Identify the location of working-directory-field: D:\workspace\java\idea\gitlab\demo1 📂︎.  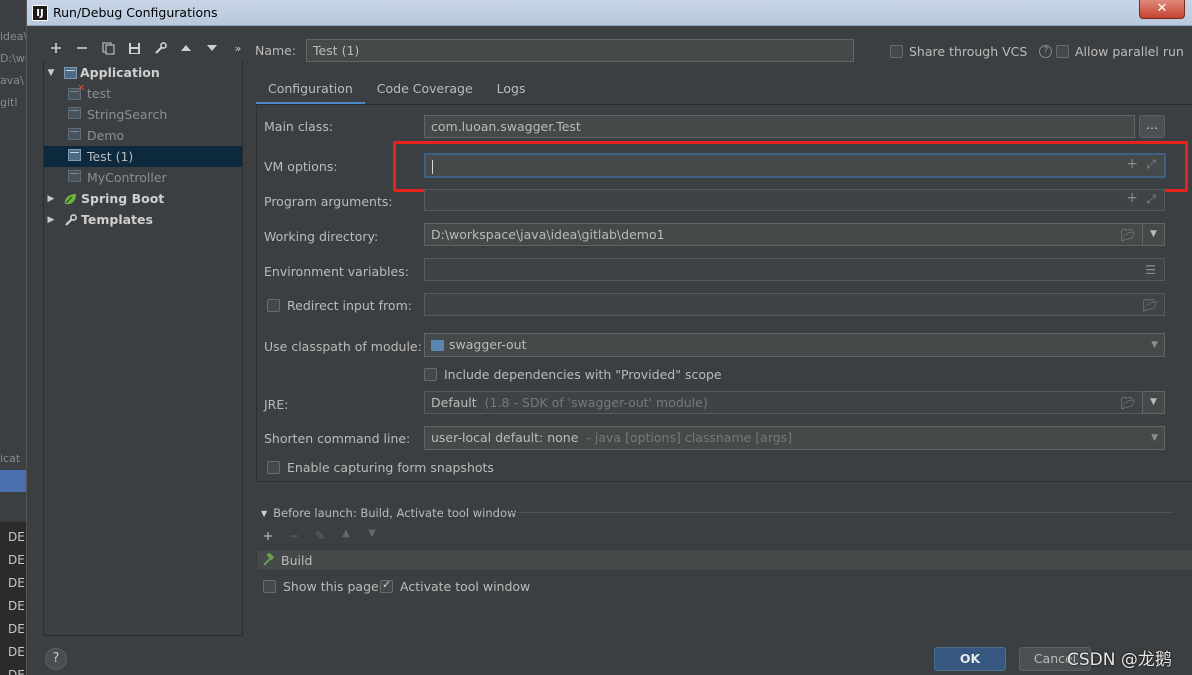
(783, 234).